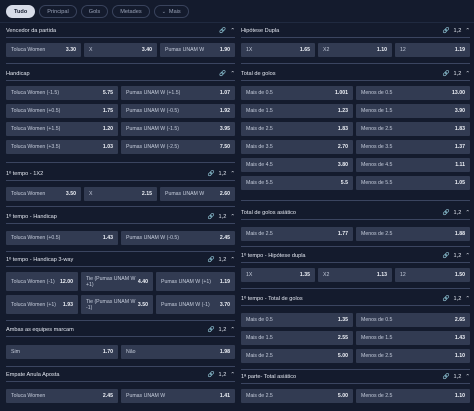  What do you see at coordinates (355, 275) in the screenshot?
I see `odd-button: X2 1.13` at bounding box center [355, 275].